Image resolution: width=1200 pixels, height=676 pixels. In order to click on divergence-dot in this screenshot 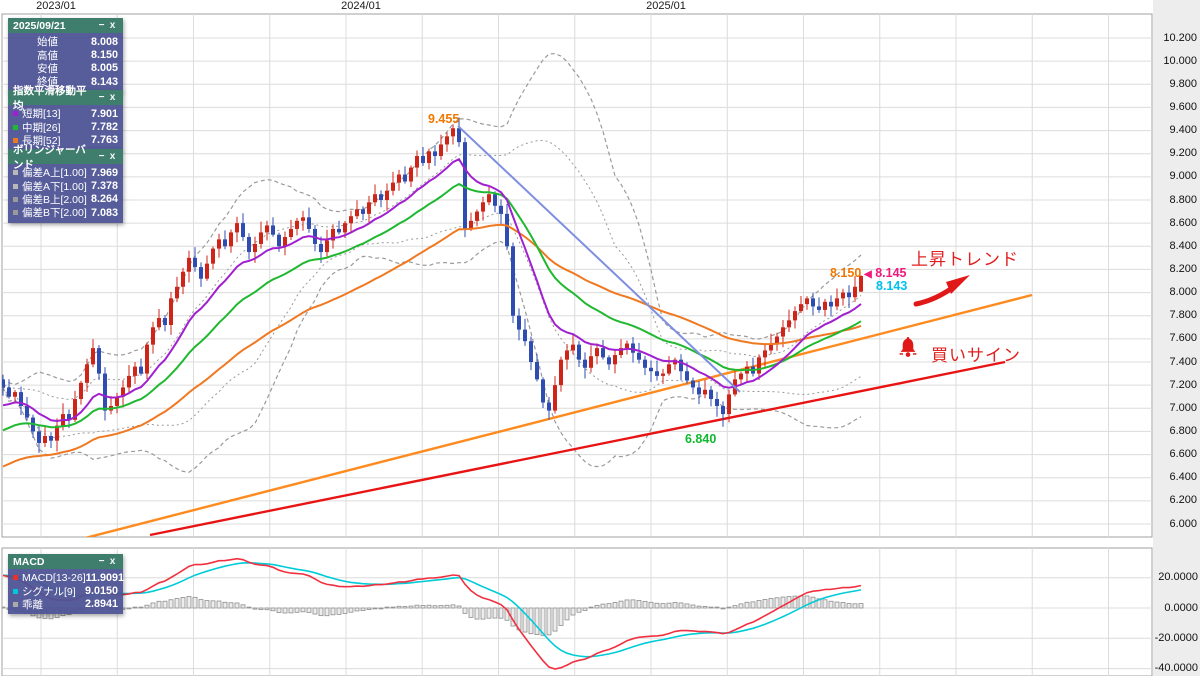, I will do `click(15, 604)`.